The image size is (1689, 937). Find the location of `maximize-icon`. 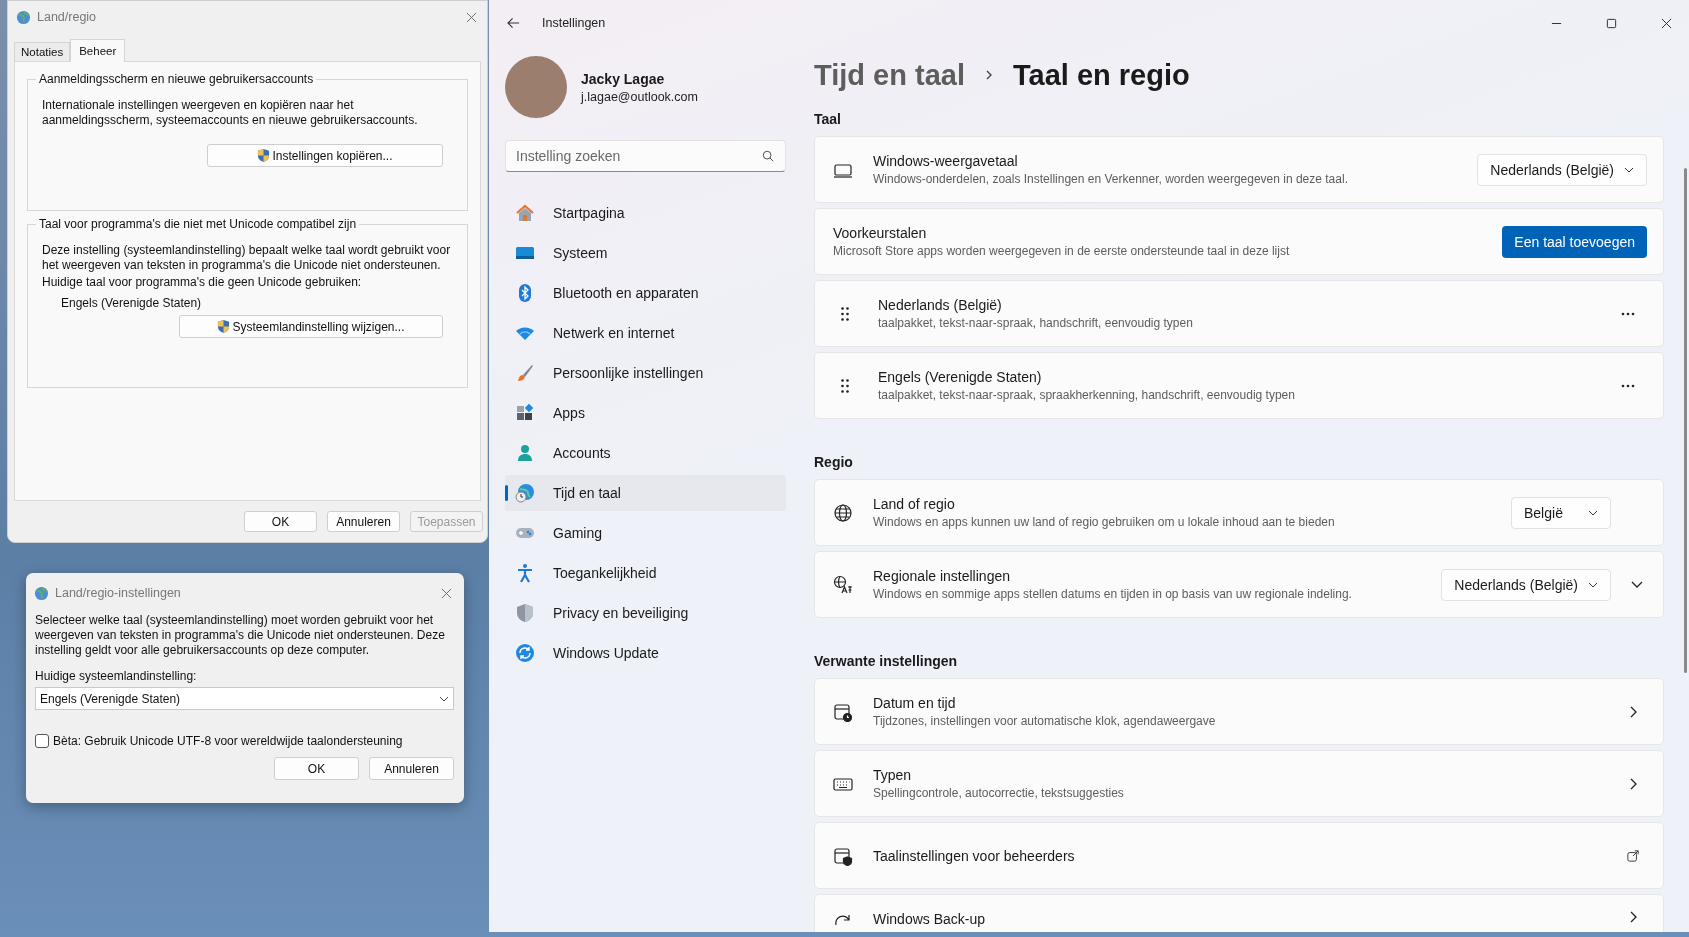

maximize-icon is located at coordinates (1611, 23).